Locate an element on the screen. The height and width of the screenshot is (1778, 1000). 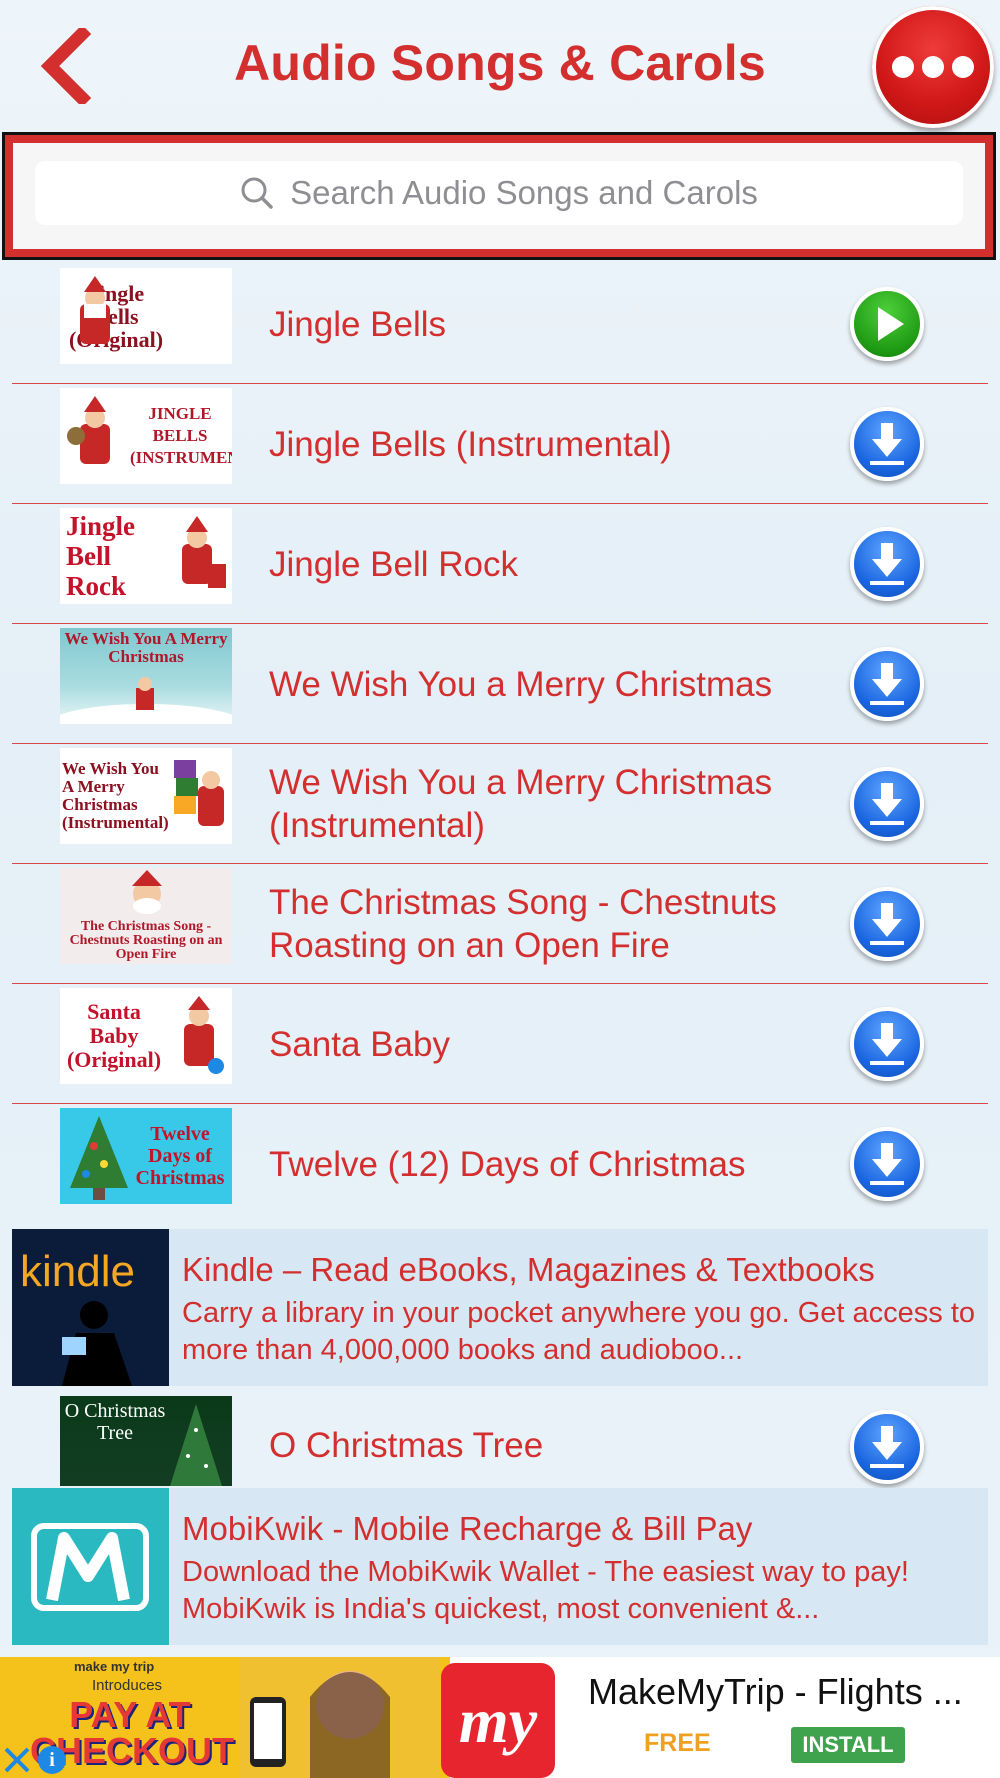
song-row-santa-baby: Santa Baby (Original) Santa Baby is located at coordinates (500, 1044).